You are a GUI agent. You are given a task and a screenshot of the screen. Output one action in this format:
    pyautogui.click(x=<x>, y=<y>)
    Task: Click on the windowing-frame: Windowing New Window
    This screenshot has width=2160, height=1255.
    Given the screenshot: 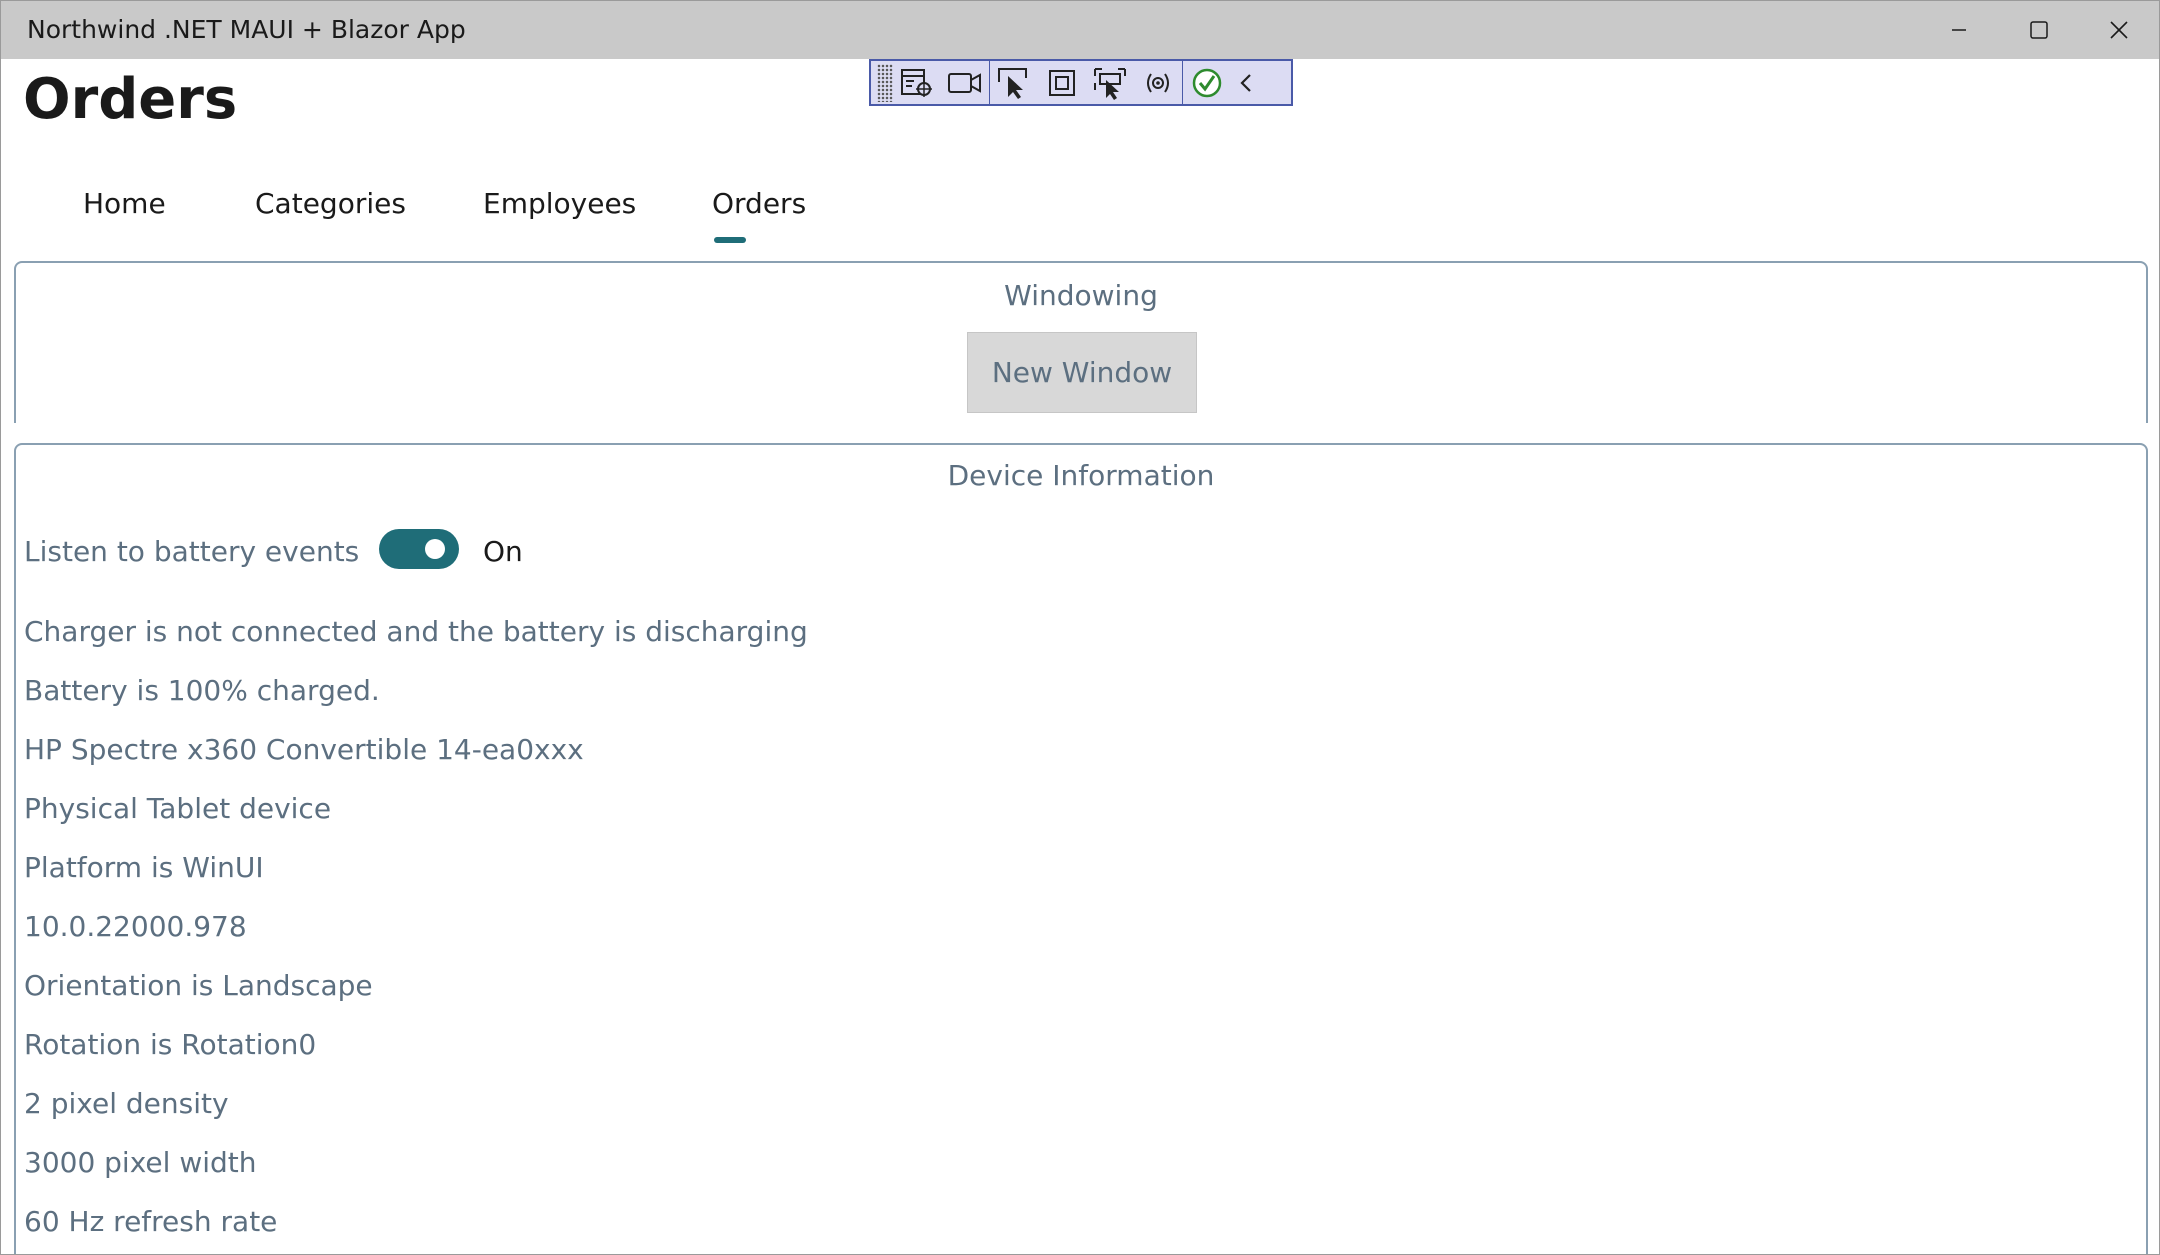 What is the action you would take?
    pyautogui.click(x=1081, y=342)
    